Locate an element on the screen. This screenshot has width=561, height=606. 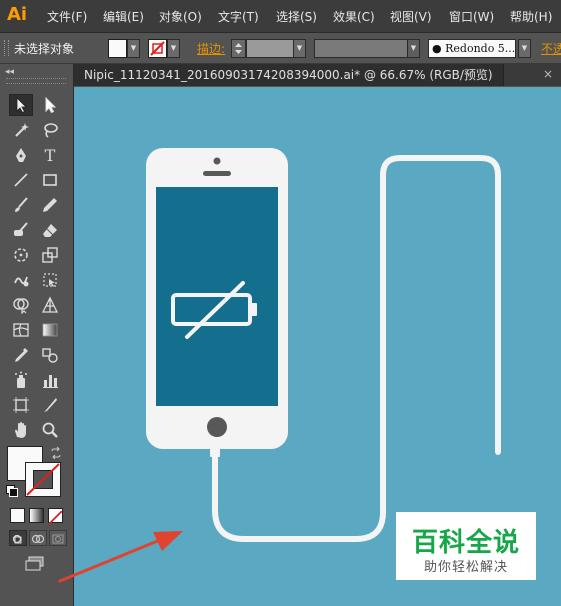
fill-dropdown: ▼ is located at coordinates (133, 48).